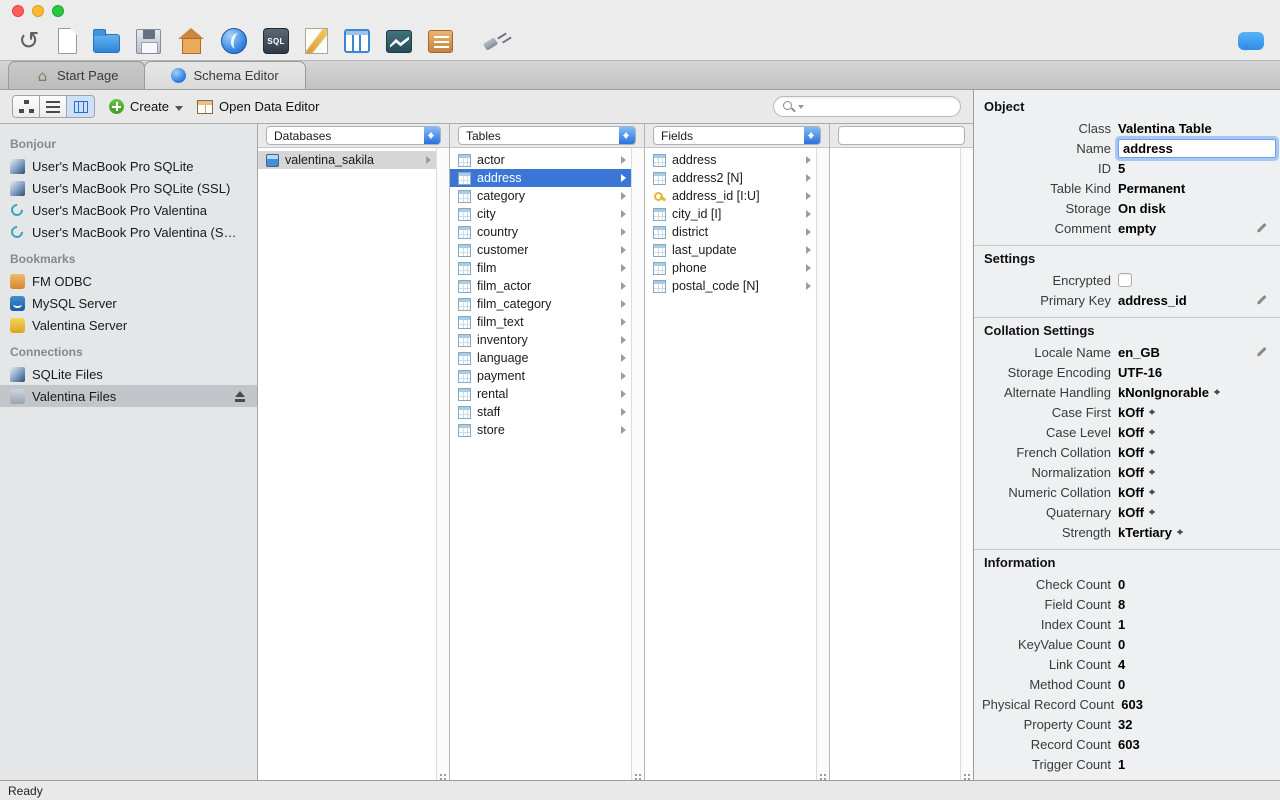 This screenshot has height=800, width=1280. I want to click on table-item-film-actor: film_actor, so click(540, 286).